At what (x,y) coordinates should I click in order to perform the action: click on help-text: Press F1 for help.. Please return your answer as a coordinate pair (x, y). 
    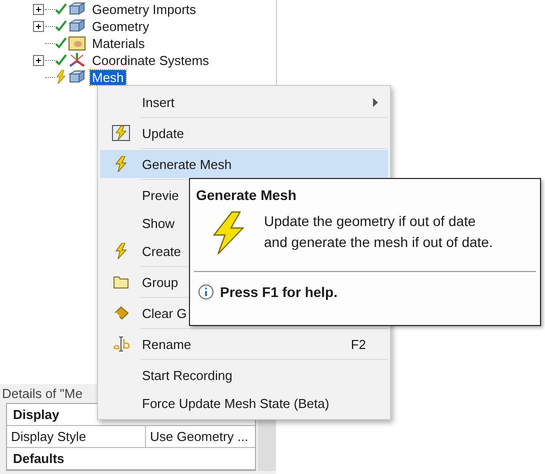
    Looking at the image, I should click on (279, 292).